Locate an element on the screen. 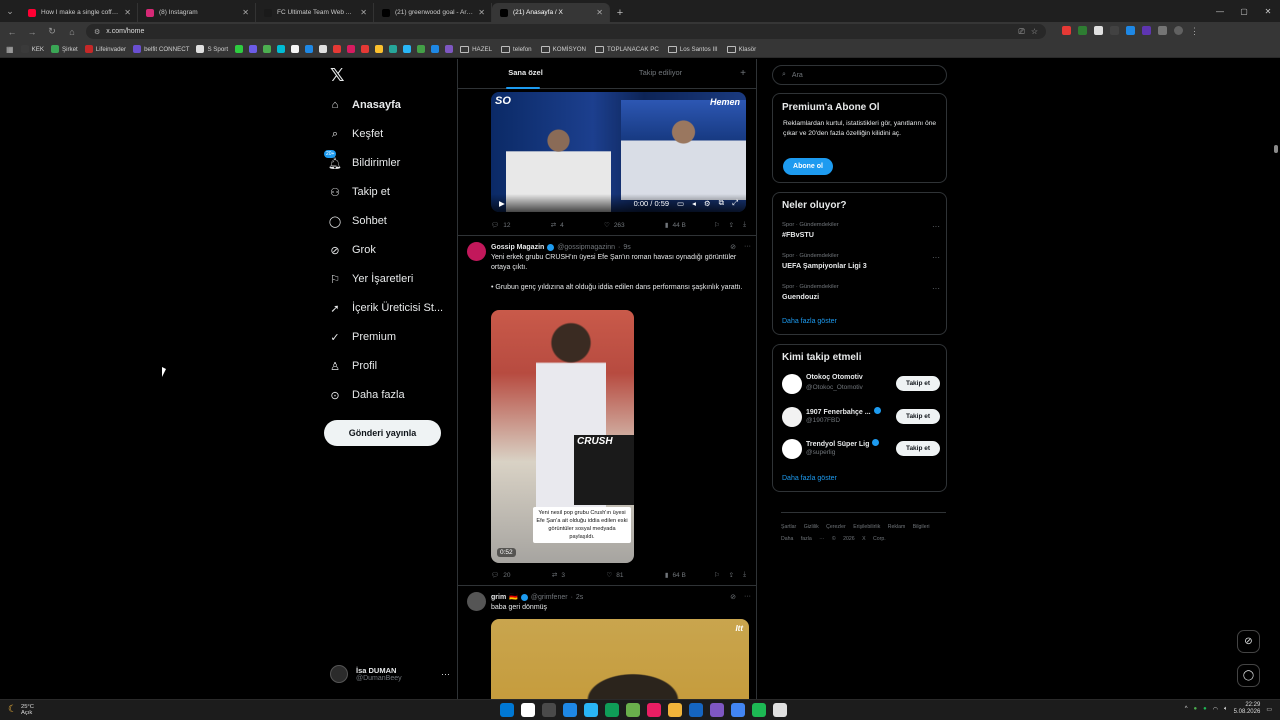 Image resolution: width=1280 pixels, height=720 pixels. bookmark-item: belfit CONNECT is located at coordinates (161, 49).